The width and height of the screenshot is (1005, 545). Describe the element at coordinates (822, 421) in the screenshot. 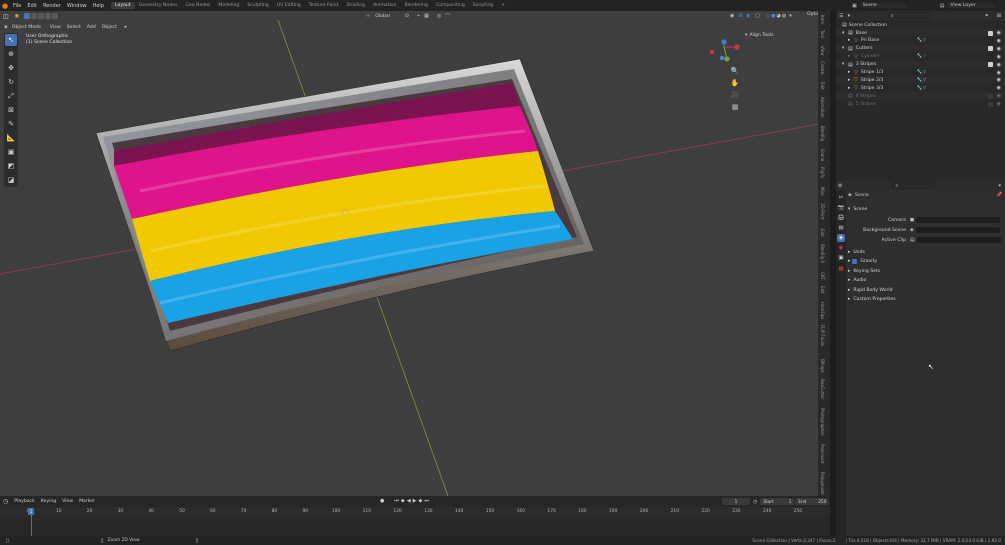

I see `n-panel-tab: Photographer` at that location.